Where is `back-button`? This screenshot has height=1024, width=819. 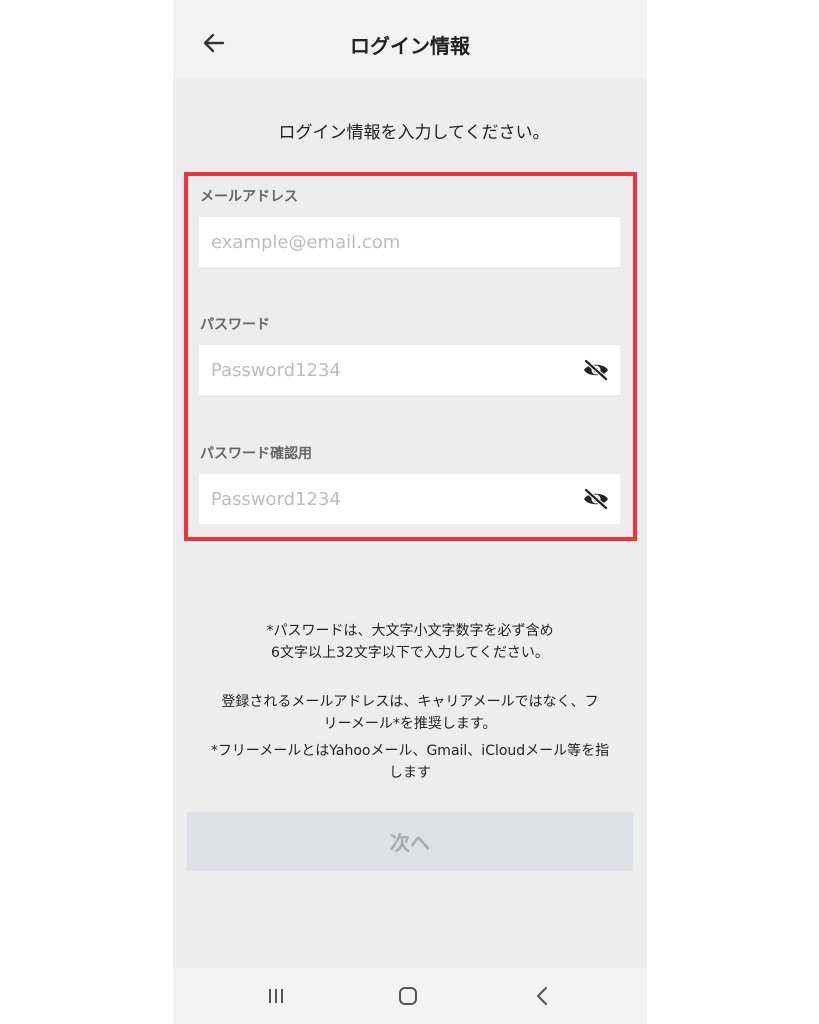
back-button is located at coordinates (214, 43).